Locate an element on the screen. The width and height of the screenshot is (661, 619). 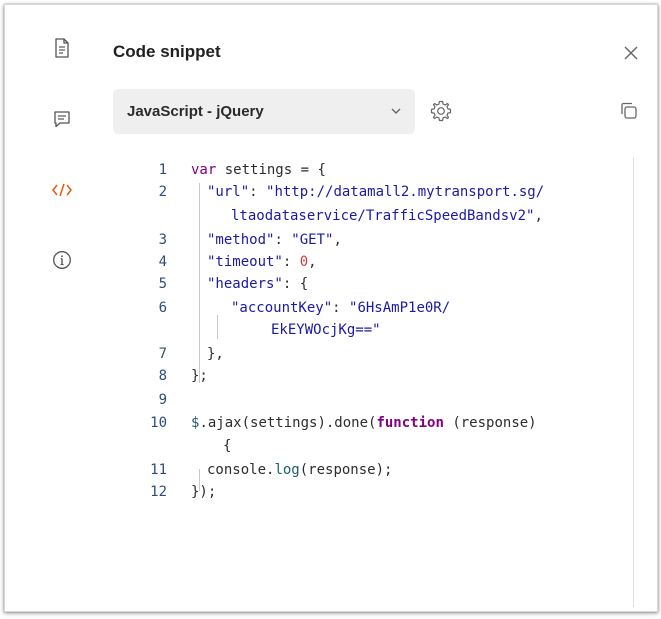
code-line: "headers": { is located at coordinates (257, 284).